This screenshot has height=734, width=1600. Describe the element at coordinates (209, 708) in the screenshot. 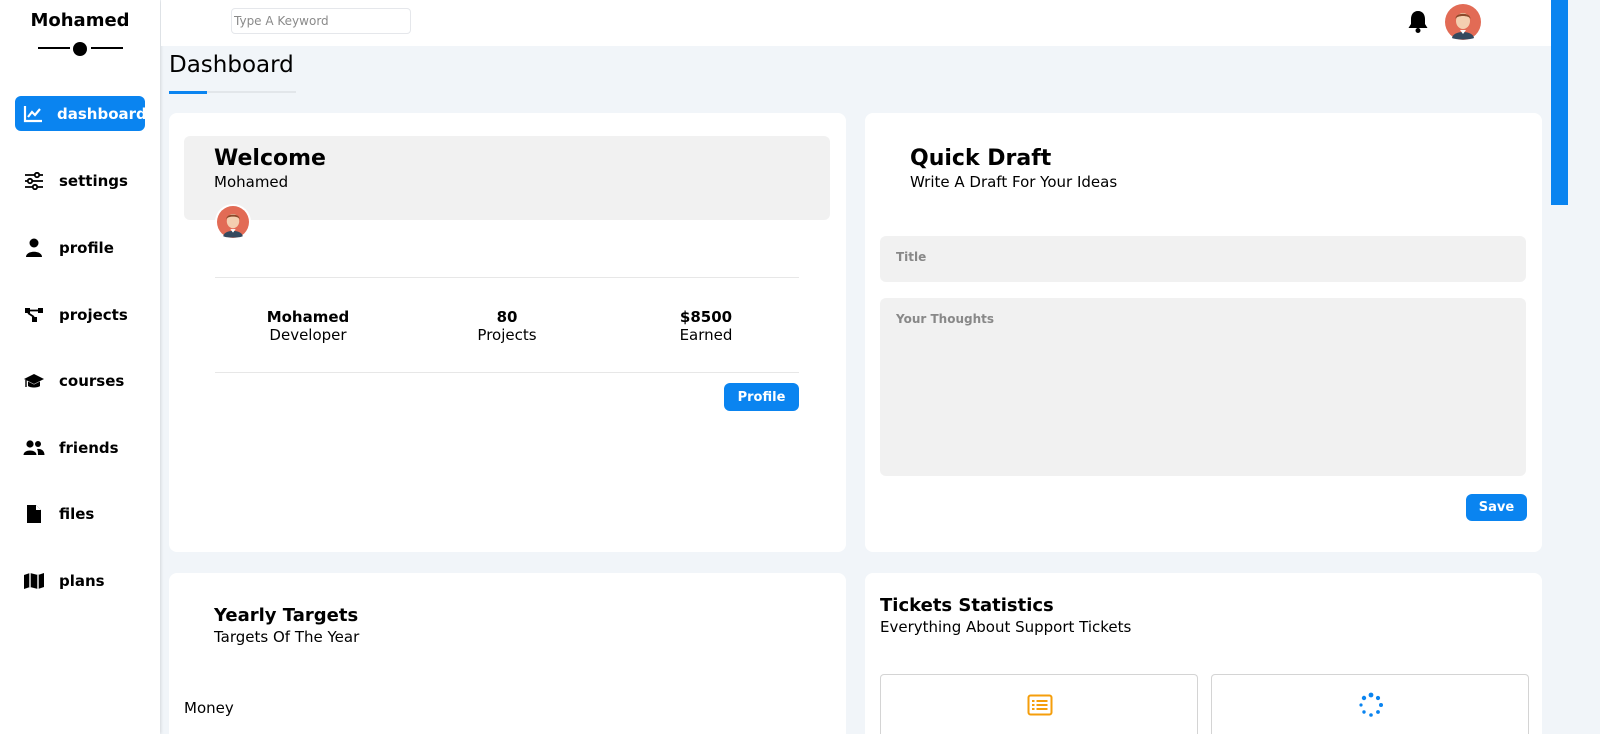

I see `target-label-money: Money` at that location.